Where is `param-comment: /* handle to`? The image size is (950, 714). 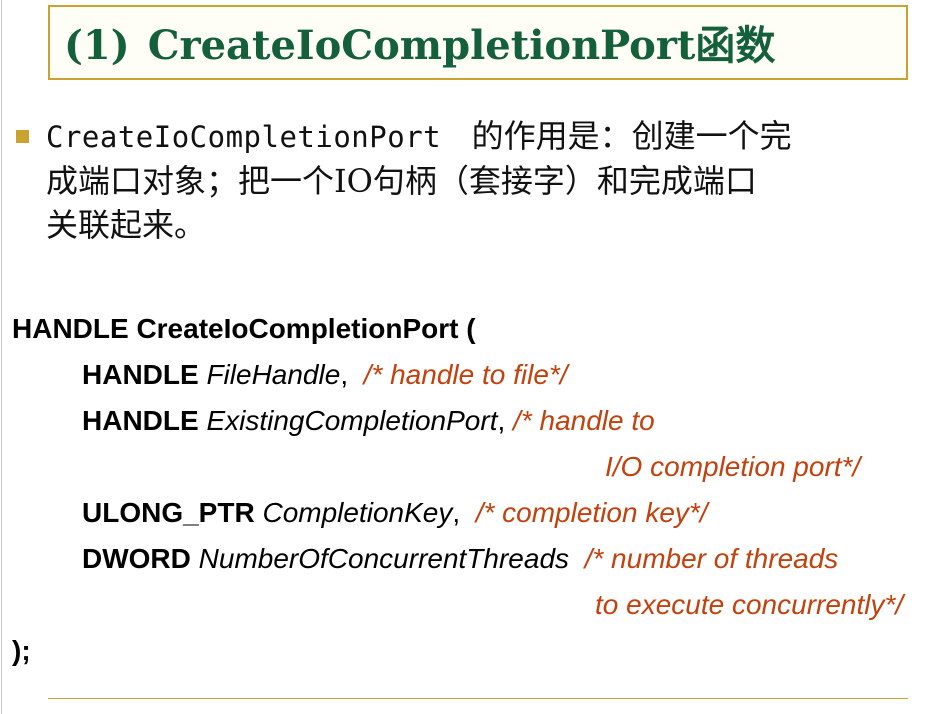
param-comment: /* handle to is located at coordinates (584, 420).